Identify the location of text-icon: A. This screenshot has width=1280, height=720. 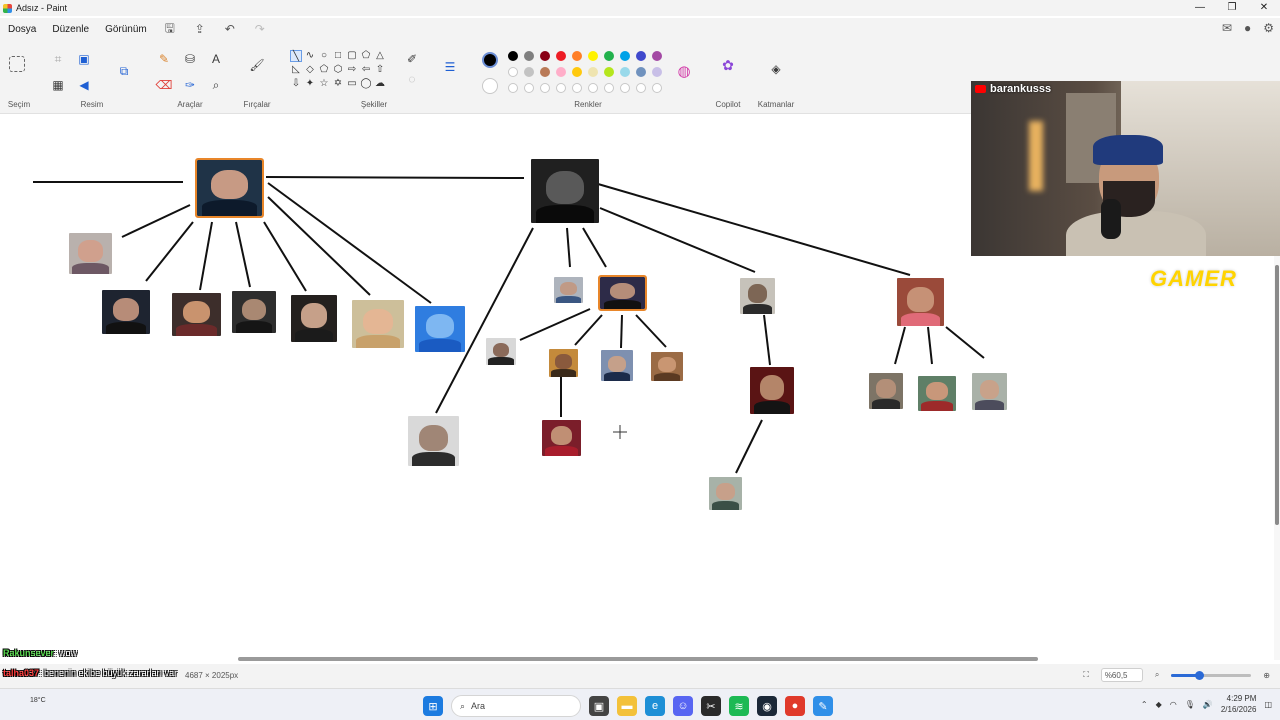
(216, 59).